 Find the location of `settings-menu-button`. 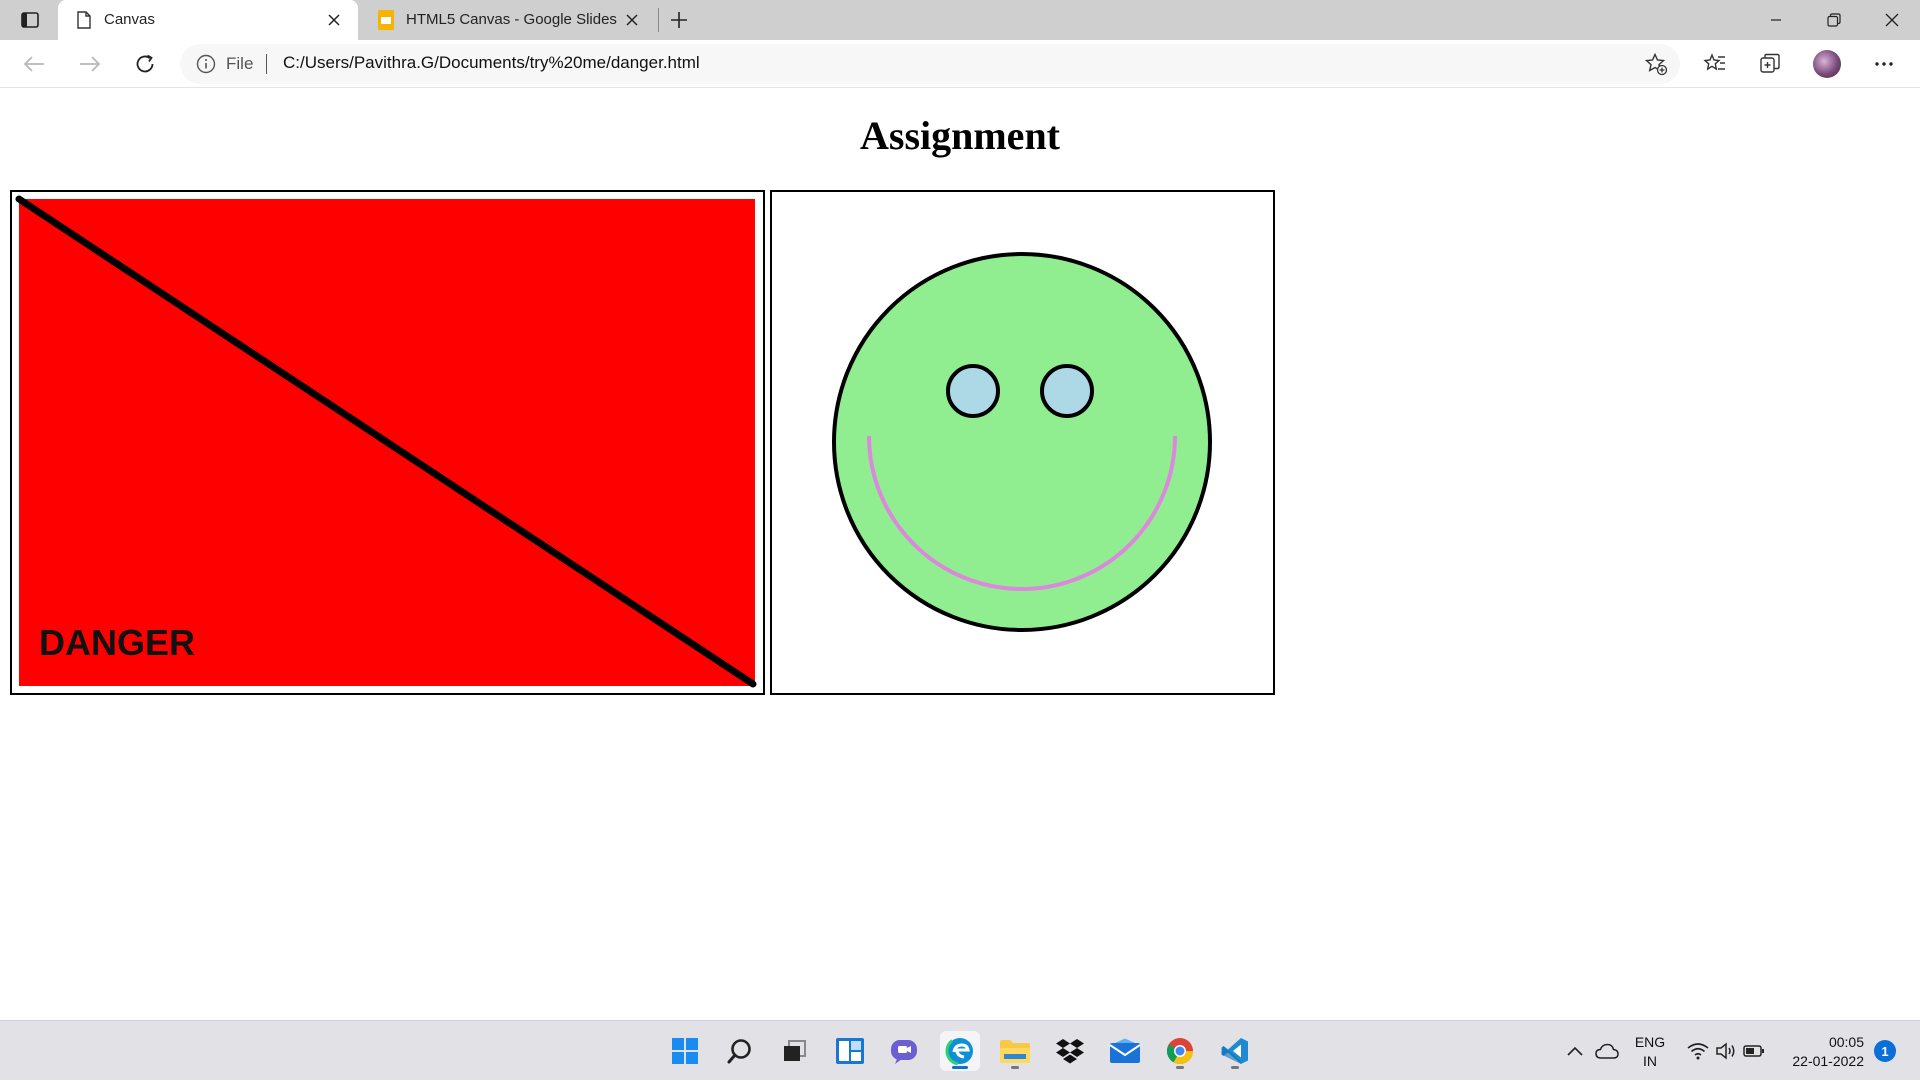

settings-menu-button is located at coordinates (1884, 64).